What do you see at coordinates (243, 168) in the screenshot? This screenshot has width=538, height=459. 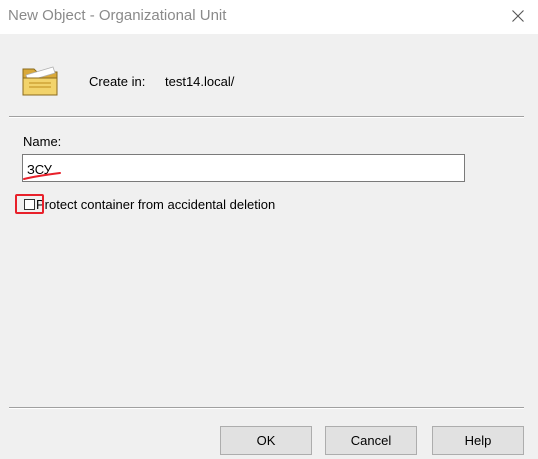 I see `name-input` at bounding box center [243, 168].